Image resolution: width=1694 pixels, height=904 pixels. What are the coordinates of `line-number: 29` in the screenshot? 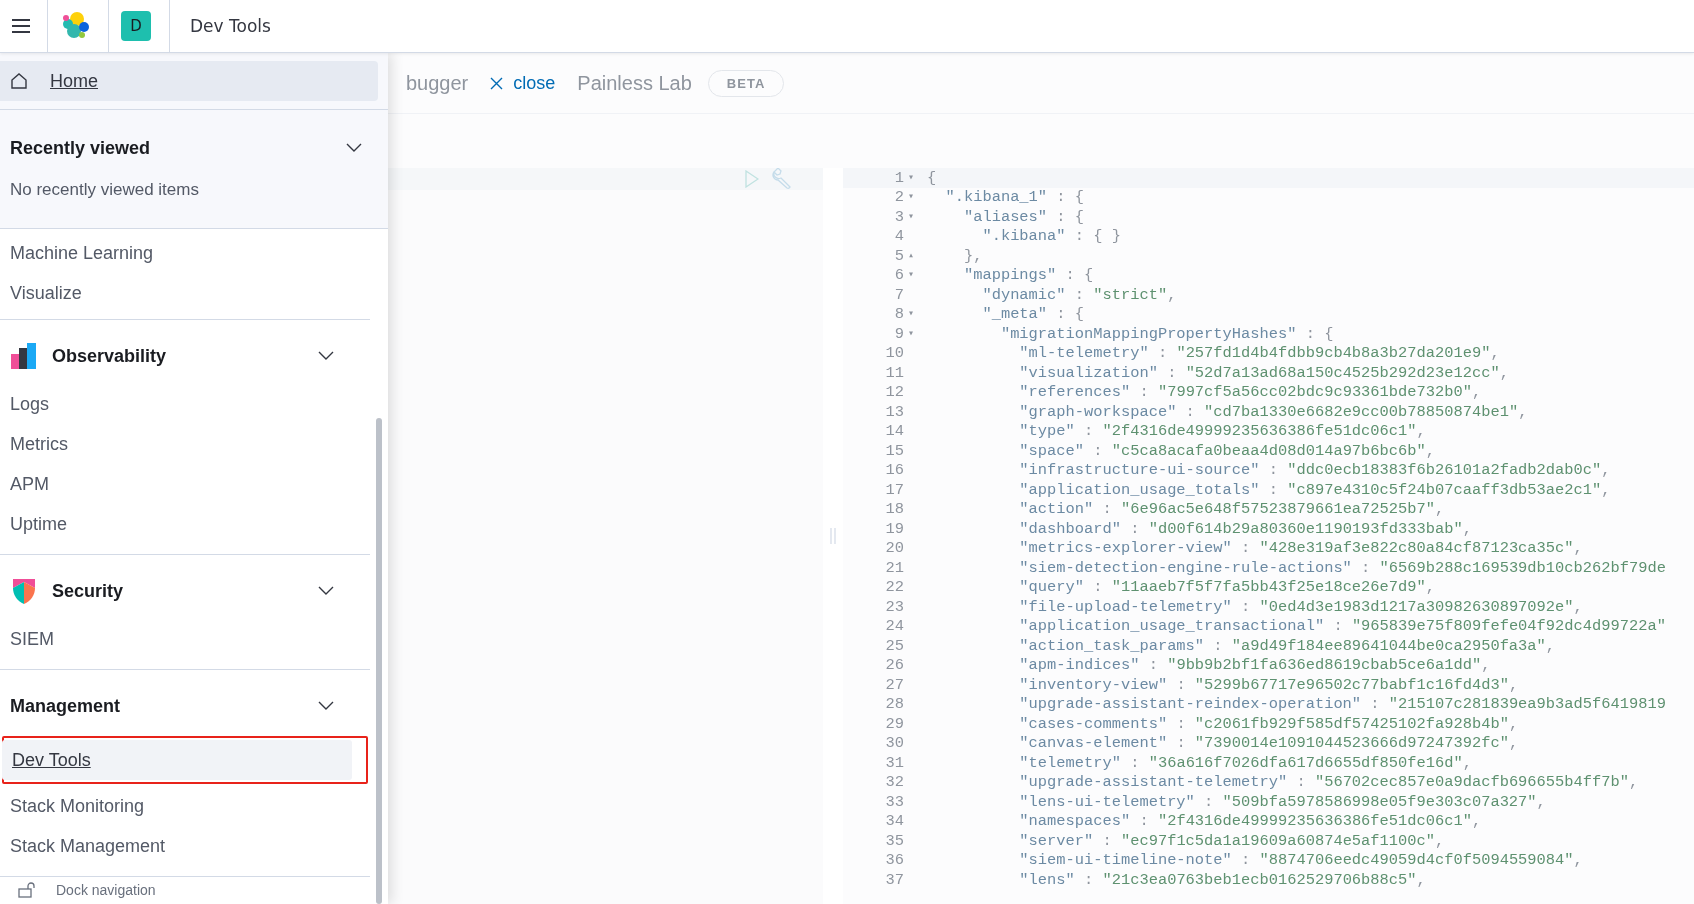 It's located at (894, 723).